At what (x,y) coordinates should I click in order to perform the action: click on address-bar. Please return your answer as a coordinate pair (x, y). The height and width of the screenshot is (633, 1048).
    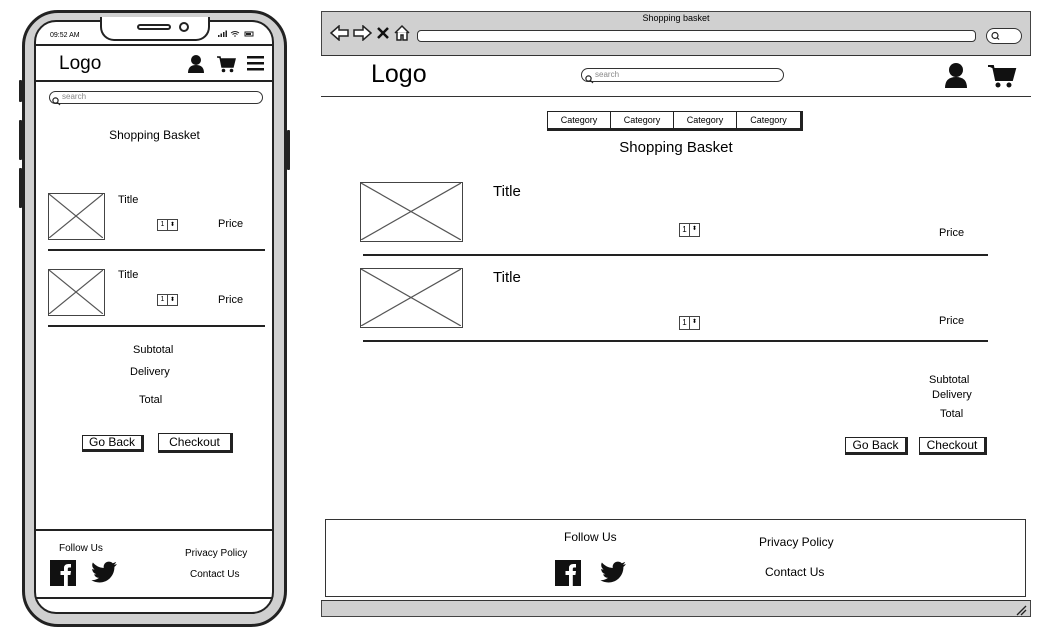
    Looking at the image, I should click on (696, 36).